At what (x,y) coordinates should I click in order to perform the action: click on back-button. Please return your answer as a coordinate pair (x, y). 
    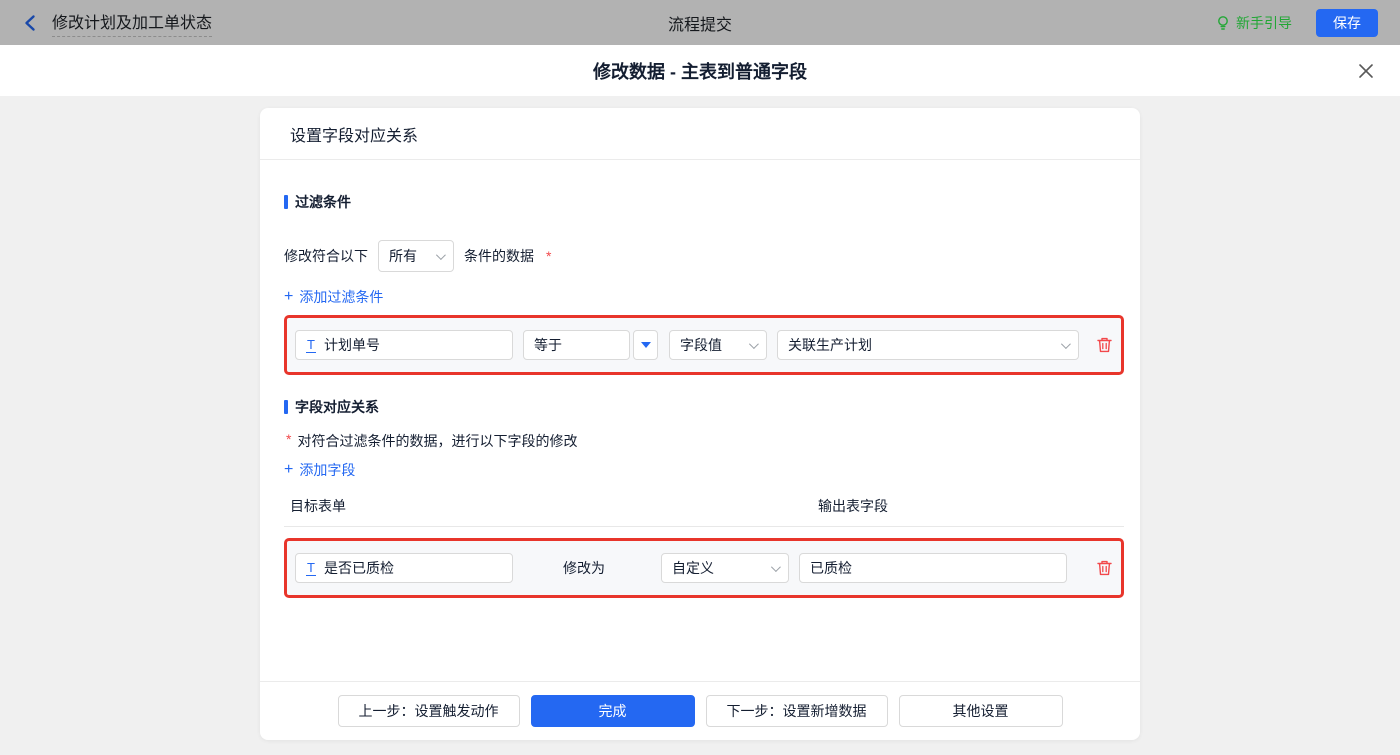
    Looking at the image, I should click on (31, 23).